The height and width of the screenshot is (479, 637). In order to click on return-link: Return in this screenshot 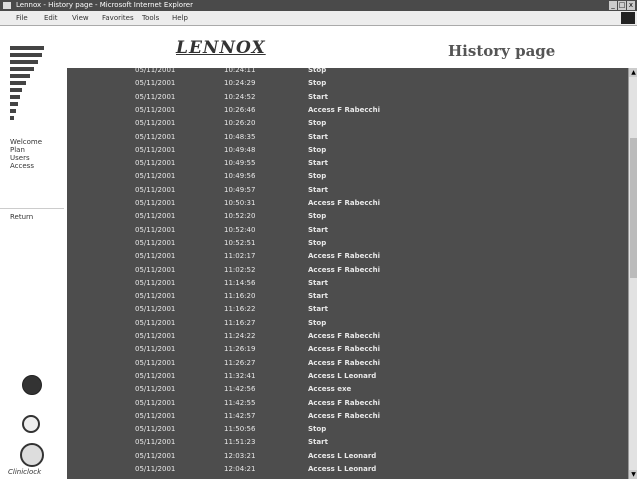, I will do `click(21, 217)`.